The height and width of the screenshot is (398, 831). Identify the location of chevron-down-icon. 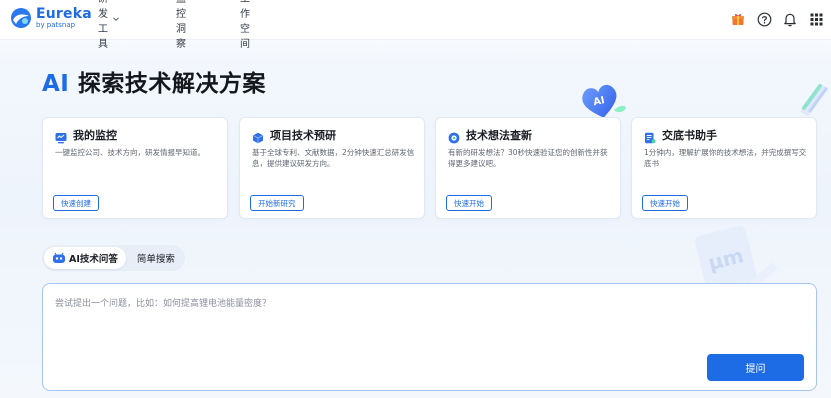
(116, 20).